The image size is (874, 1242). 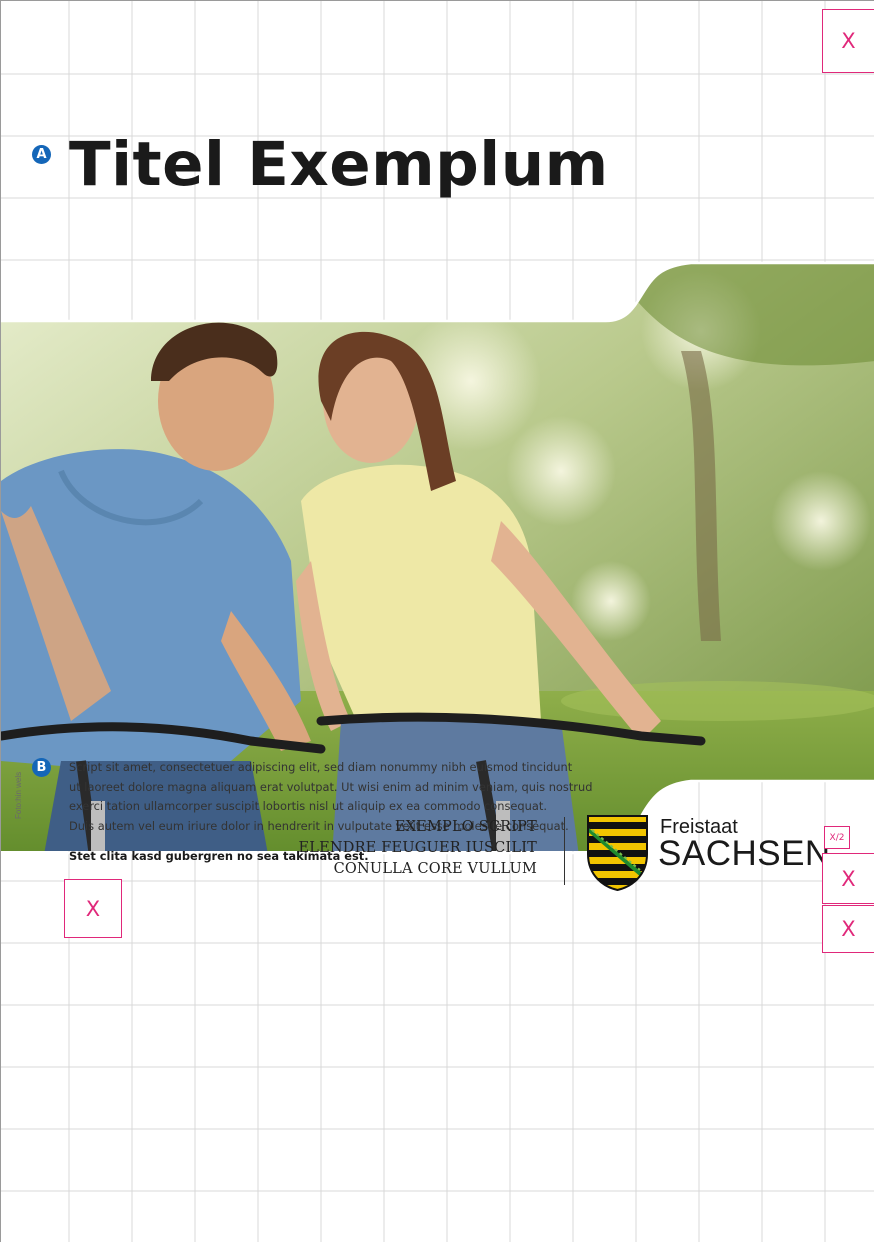 What do you see at coordinates (465, 827) in the screenshot?
I see `address-line: EXEMPLO SCRIPT` at bounding box center [465, 827].